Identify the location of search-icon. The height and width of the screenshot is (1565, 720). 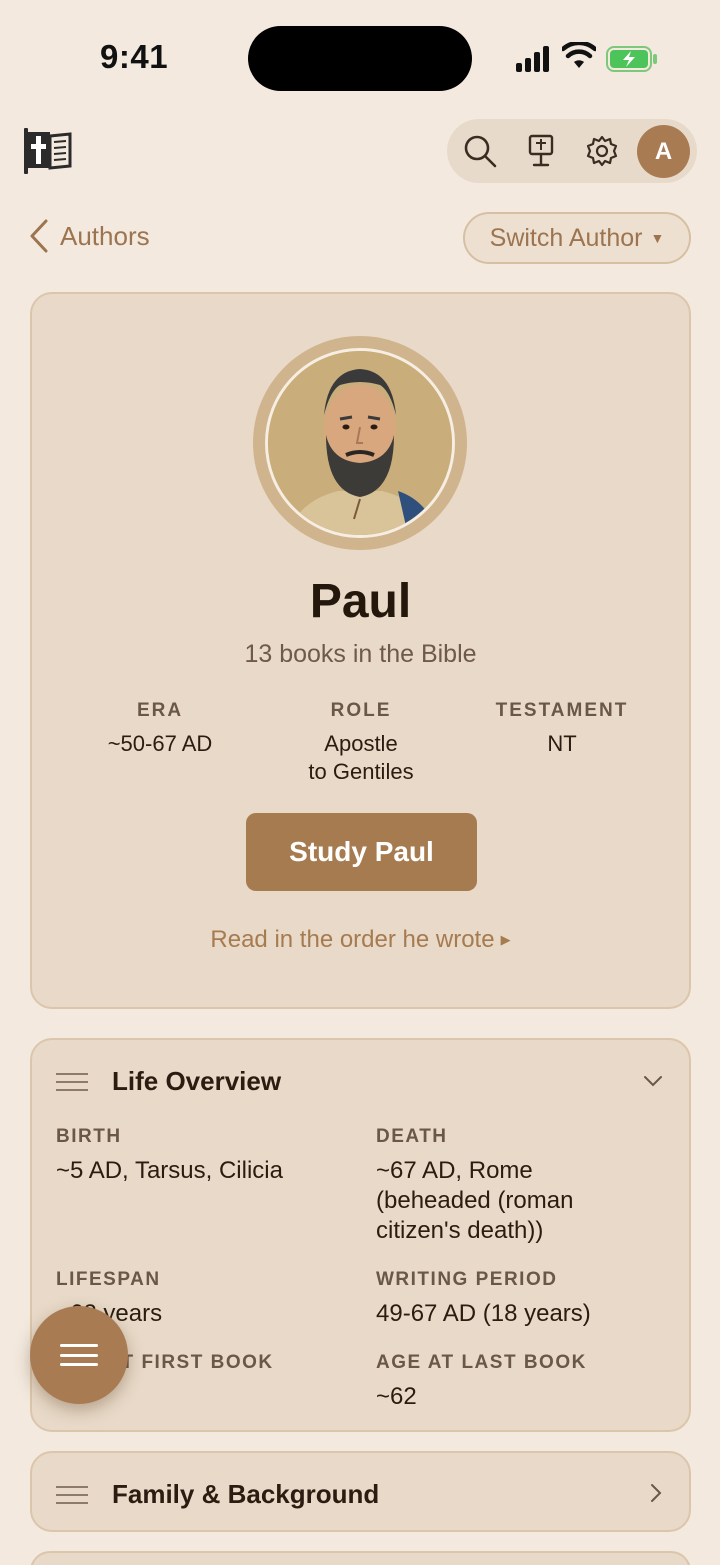
(480, 151).